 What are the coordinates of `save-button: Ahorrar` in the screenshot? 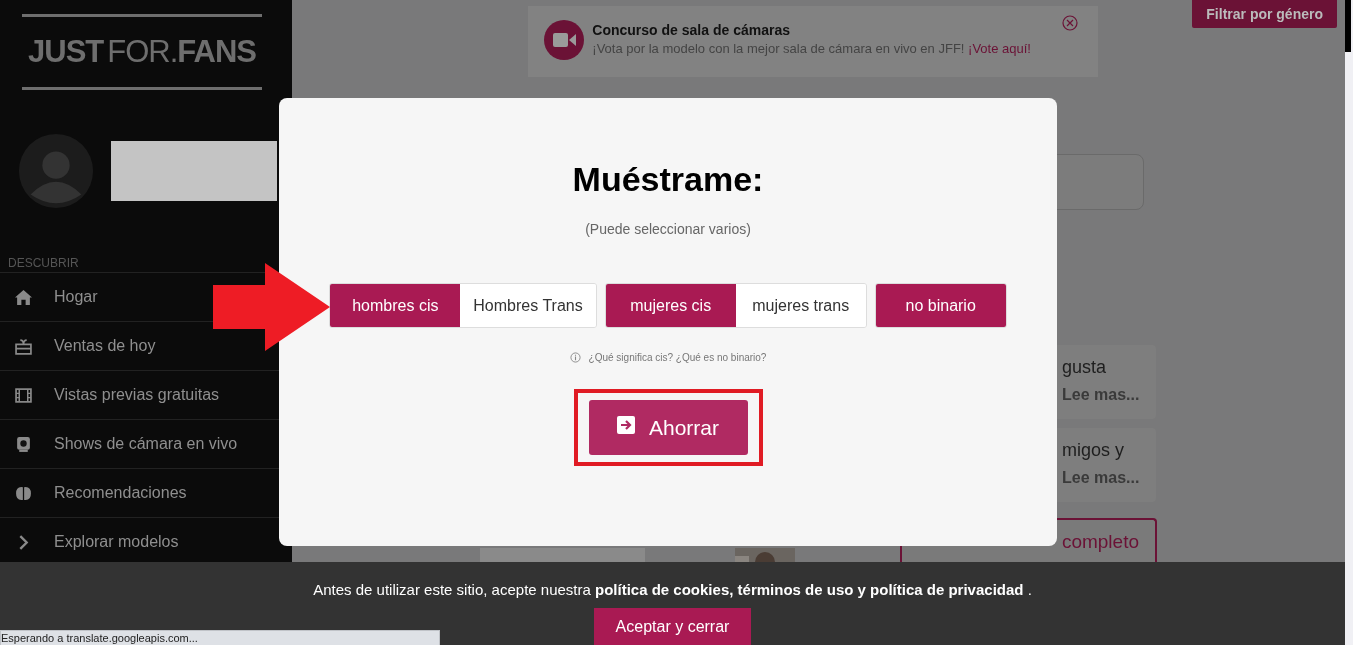 It's located at (668, 427).